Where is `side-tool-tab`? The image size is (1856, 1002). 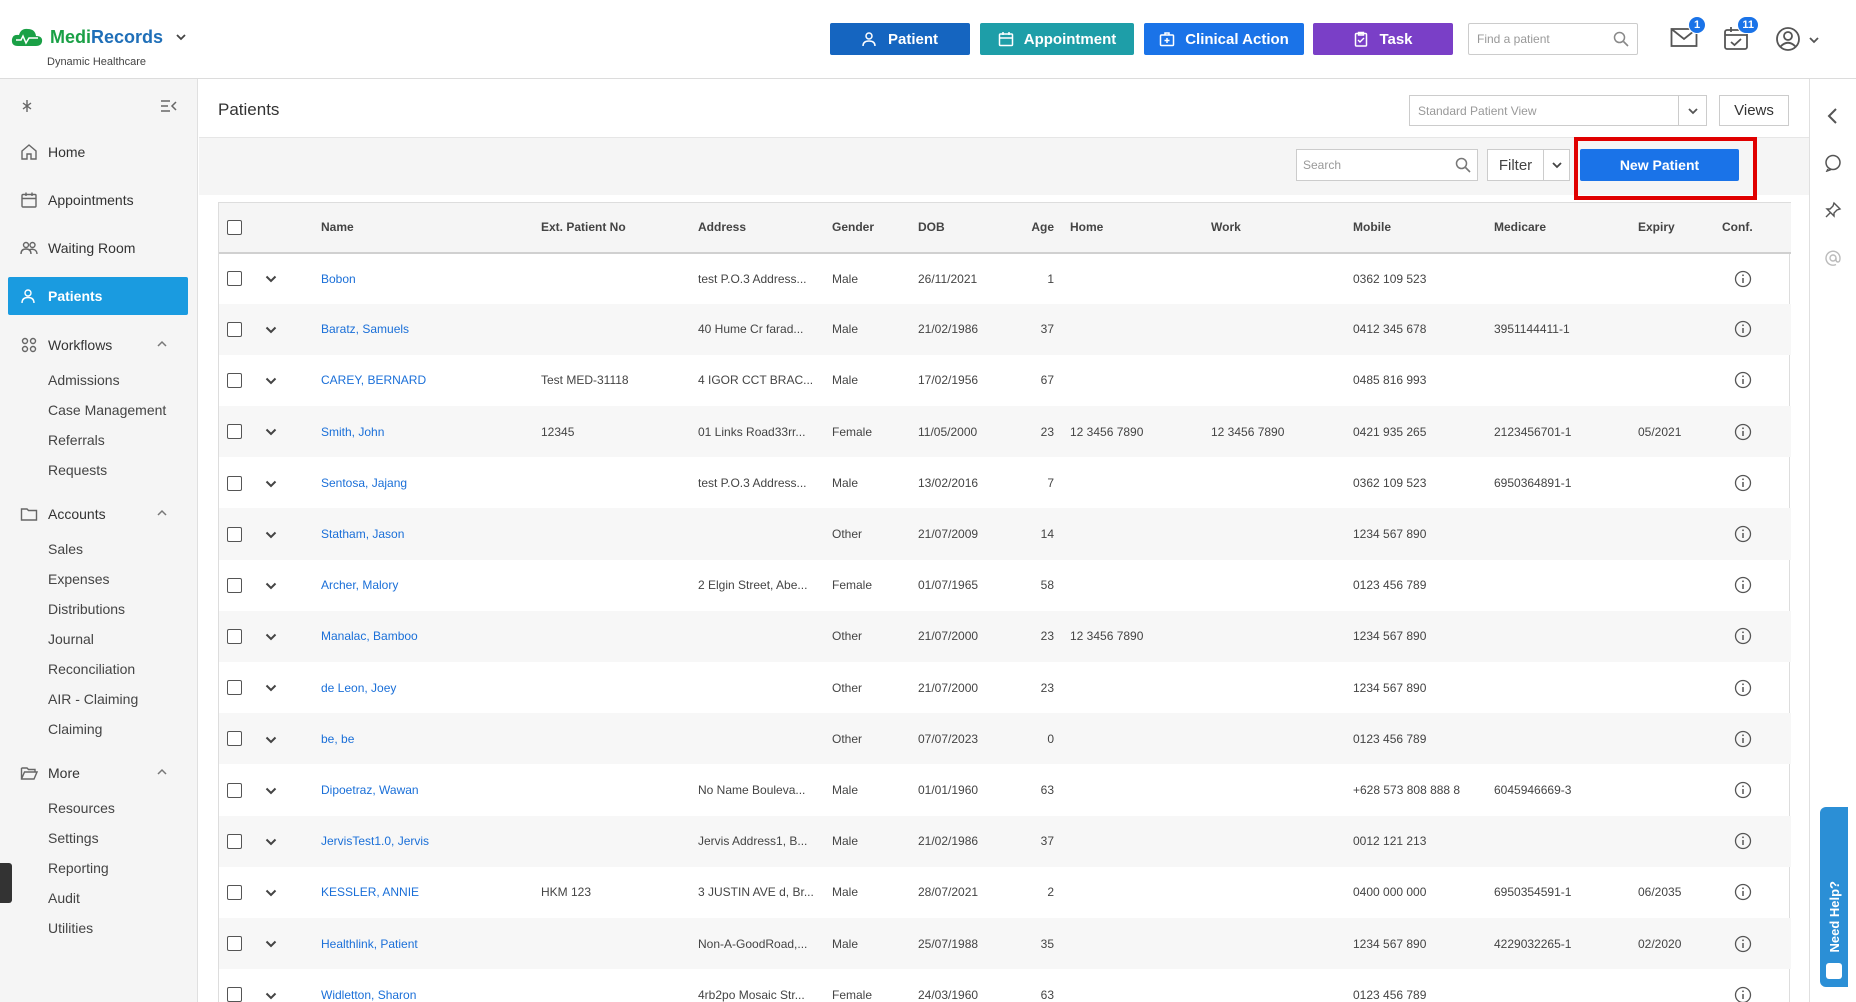 side-tool-tab is located at coordinates (6, 883).